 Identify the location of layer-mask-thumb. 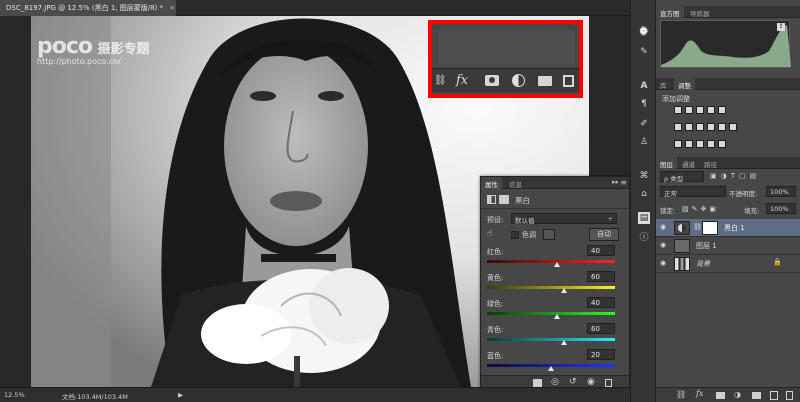
(710, 228).